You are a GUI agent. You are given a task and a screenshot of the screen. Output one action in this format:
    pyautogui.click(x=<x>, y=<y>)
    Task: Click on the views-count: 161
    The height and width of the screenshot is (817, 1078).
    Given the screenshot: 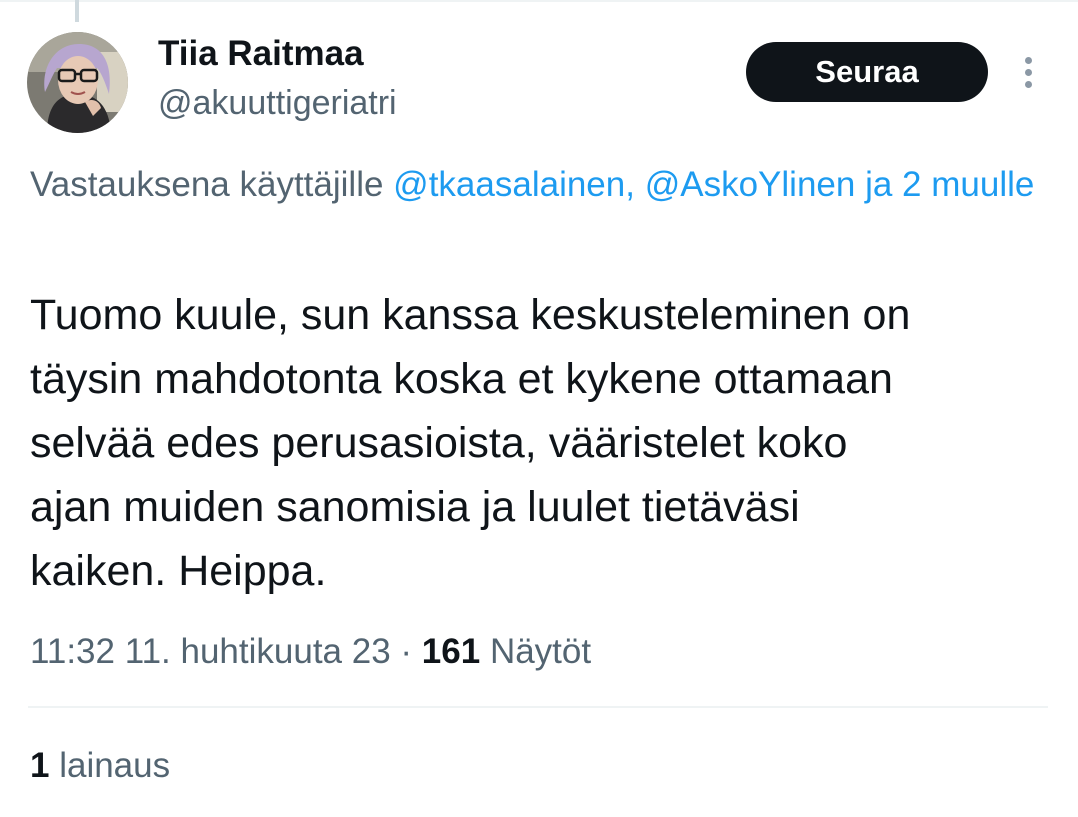 What is the action you would take?
    pyautogui.click(x=451, y=651)
    